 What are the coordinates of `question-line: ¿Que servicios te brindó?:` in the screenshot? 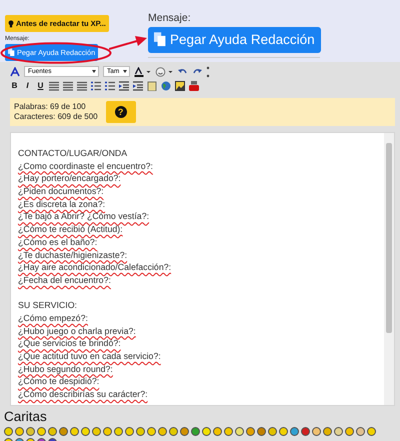 It's located at (70, 343).